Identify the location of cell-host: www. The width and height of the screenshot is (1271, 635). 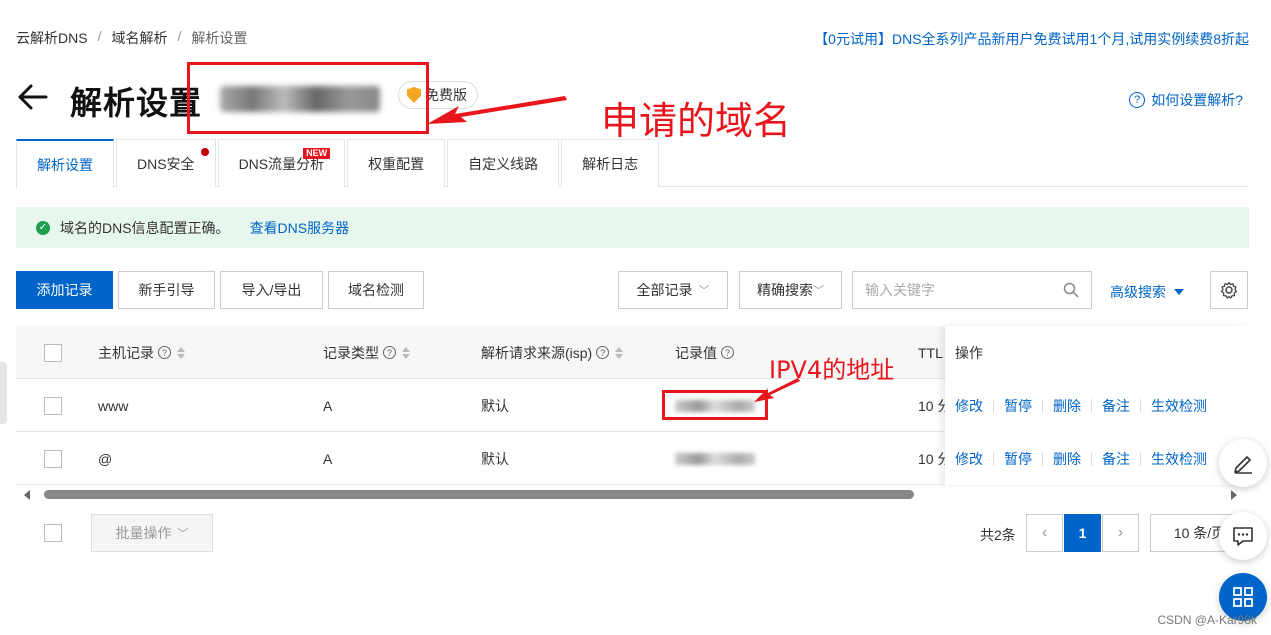
(113, 405).